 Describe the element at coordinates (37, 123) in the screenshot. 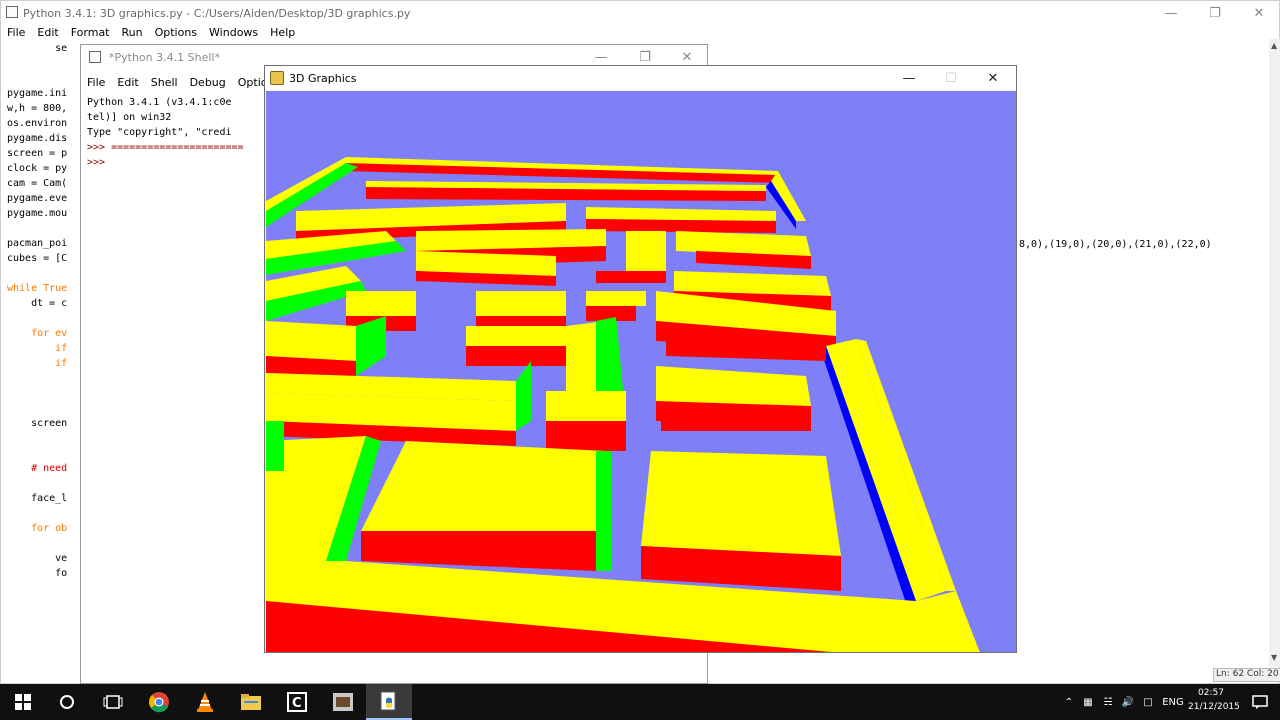

I see `editor-code-line: os.environ` at that location.